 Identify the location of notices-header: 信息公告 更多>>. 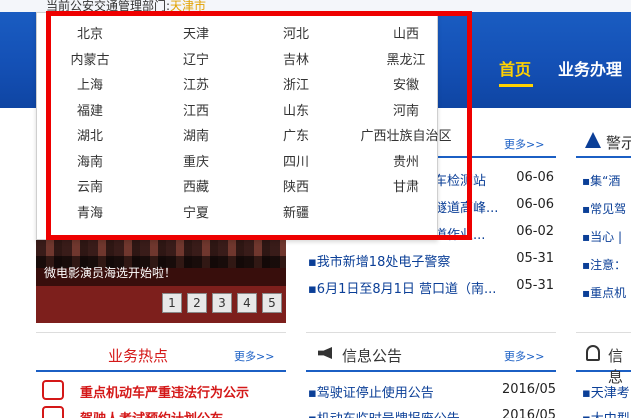
(431, 352).